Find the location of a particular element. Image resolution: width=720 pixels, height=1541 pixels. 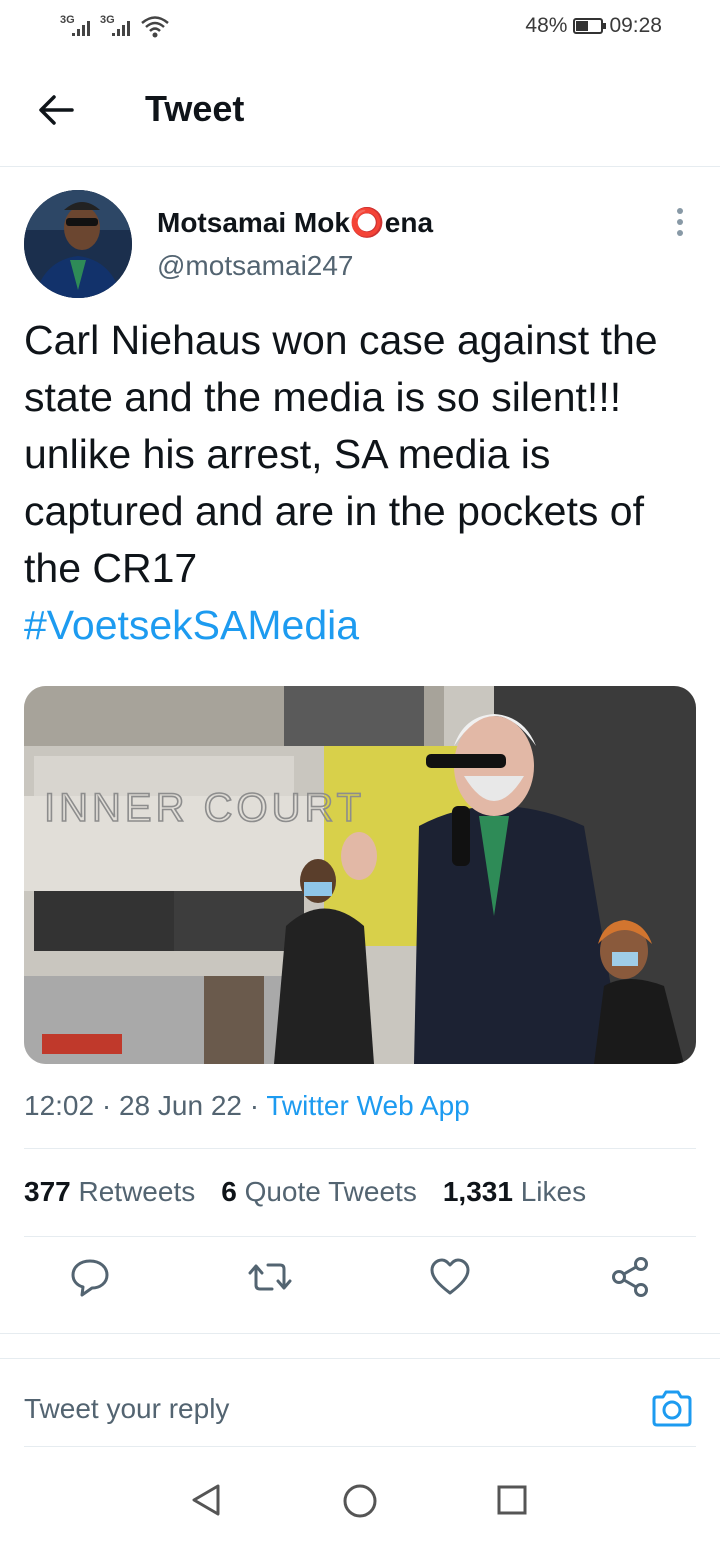

likes-label: Likes is located at coordinates (553, 1191).